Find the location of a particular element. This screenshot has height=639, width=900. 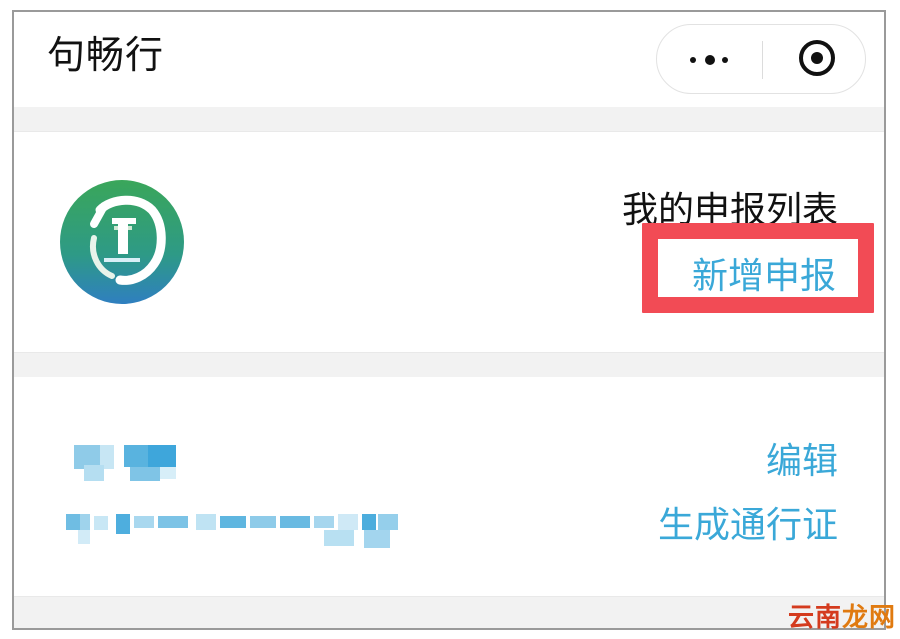

app-title: 句畅行 is located at coordinates (106, 55).